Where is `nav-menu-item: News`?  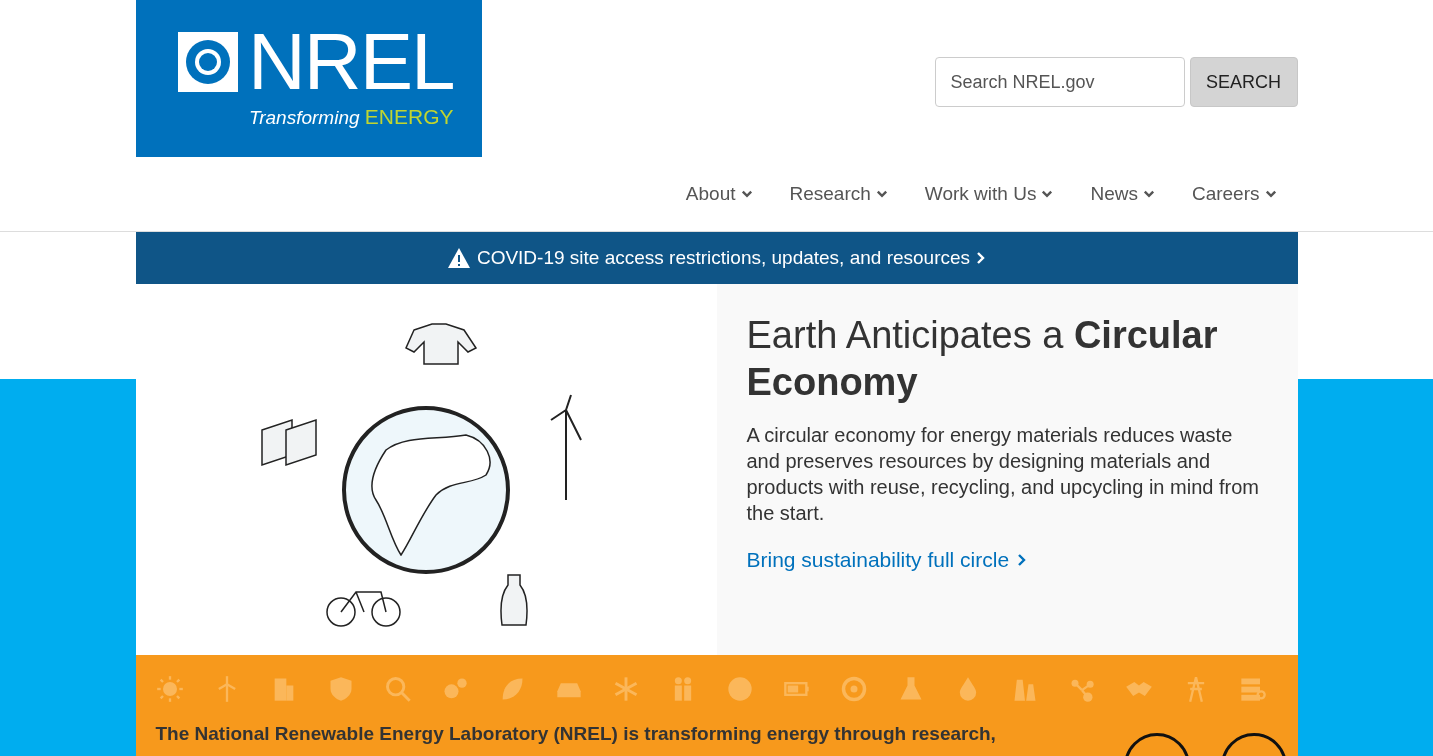
nav-menu-item: News is located at coordinates (1122, 194).